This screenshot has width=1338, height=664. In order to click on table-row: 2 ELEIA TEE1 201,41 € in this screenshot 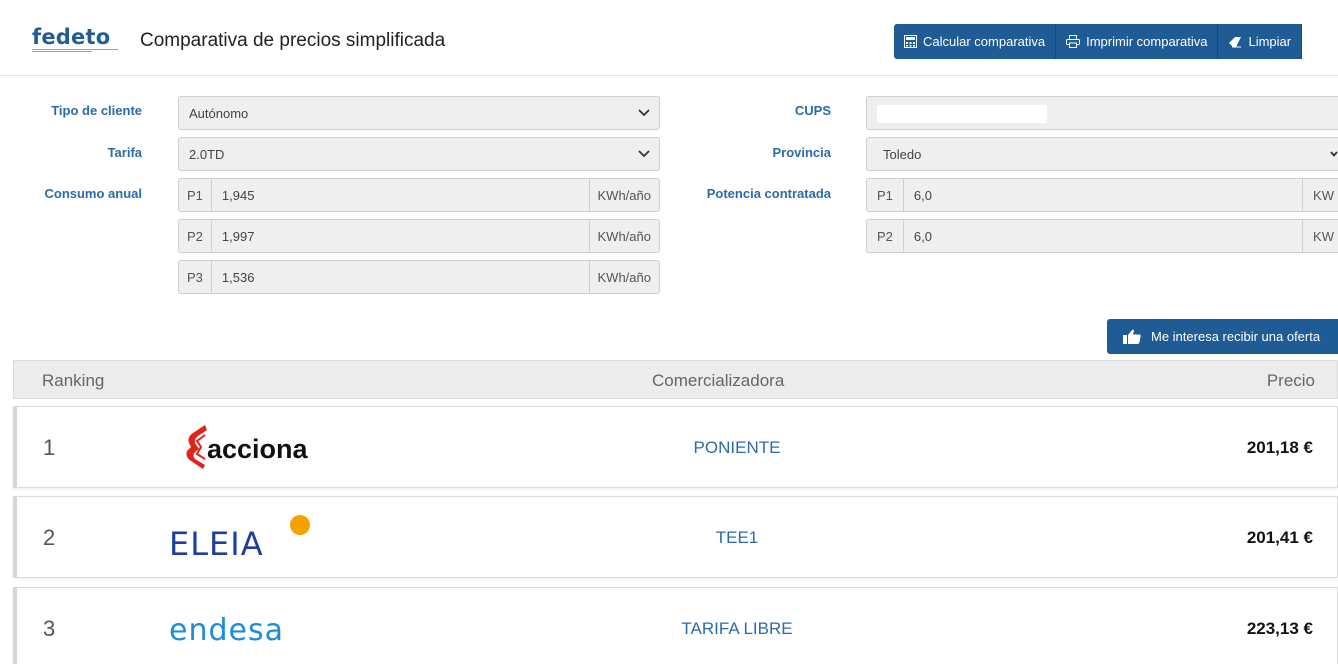, I will do `click(675, 537)`.